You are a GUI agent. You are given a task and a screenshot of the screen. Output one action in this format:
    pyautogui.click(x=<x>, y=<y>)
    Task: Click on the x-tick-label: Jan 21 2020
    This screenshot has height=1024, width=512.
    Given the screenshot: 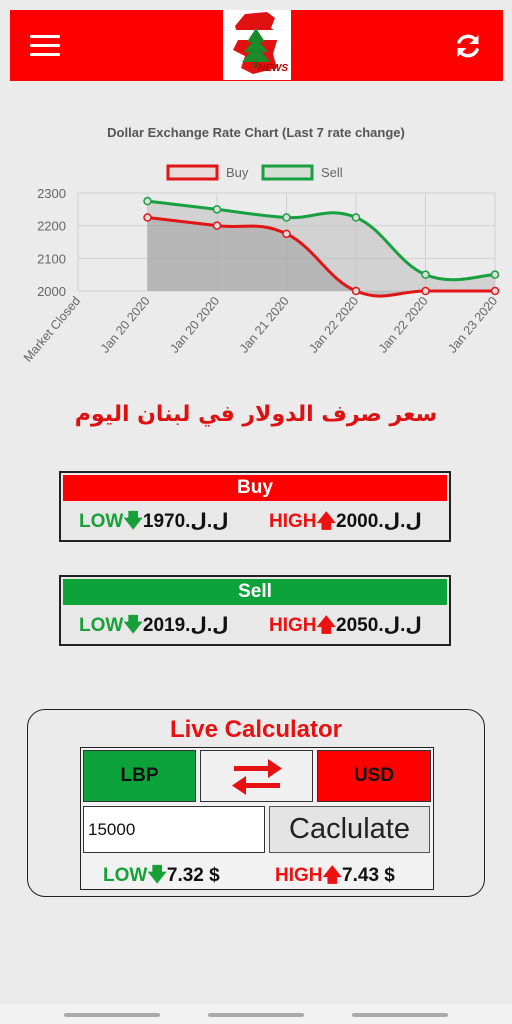 What is the action you would take?
    pyautogui.click(x=264, y=325)
    